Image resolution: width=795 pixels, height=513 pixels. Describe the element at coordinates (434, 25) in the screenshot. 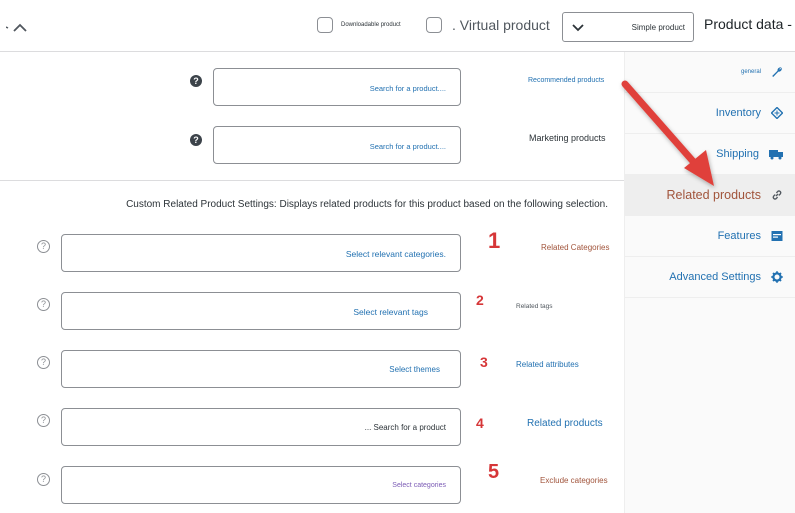

I see `virtual-checkbox` at that location.